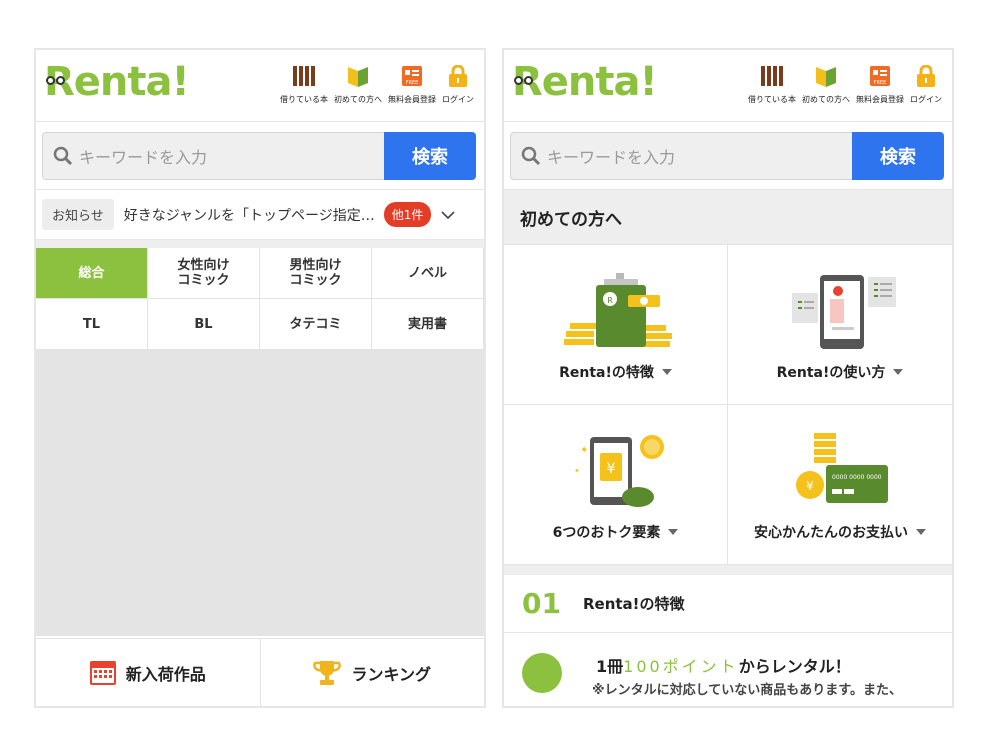 The width and height of the screenshot is (984, 756). Describe the element at coordinates (723, 666) in the screenshot. I see `point-headline: 1冊100ポイントからレンタル！` at that location.